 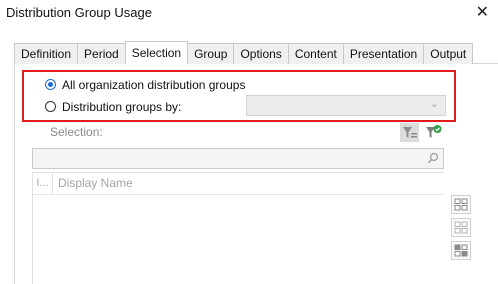 What do you see at coordinates (46, 53) in the screenshot?
I see `tab-definition: Definition` at bounding box center [46, 53].